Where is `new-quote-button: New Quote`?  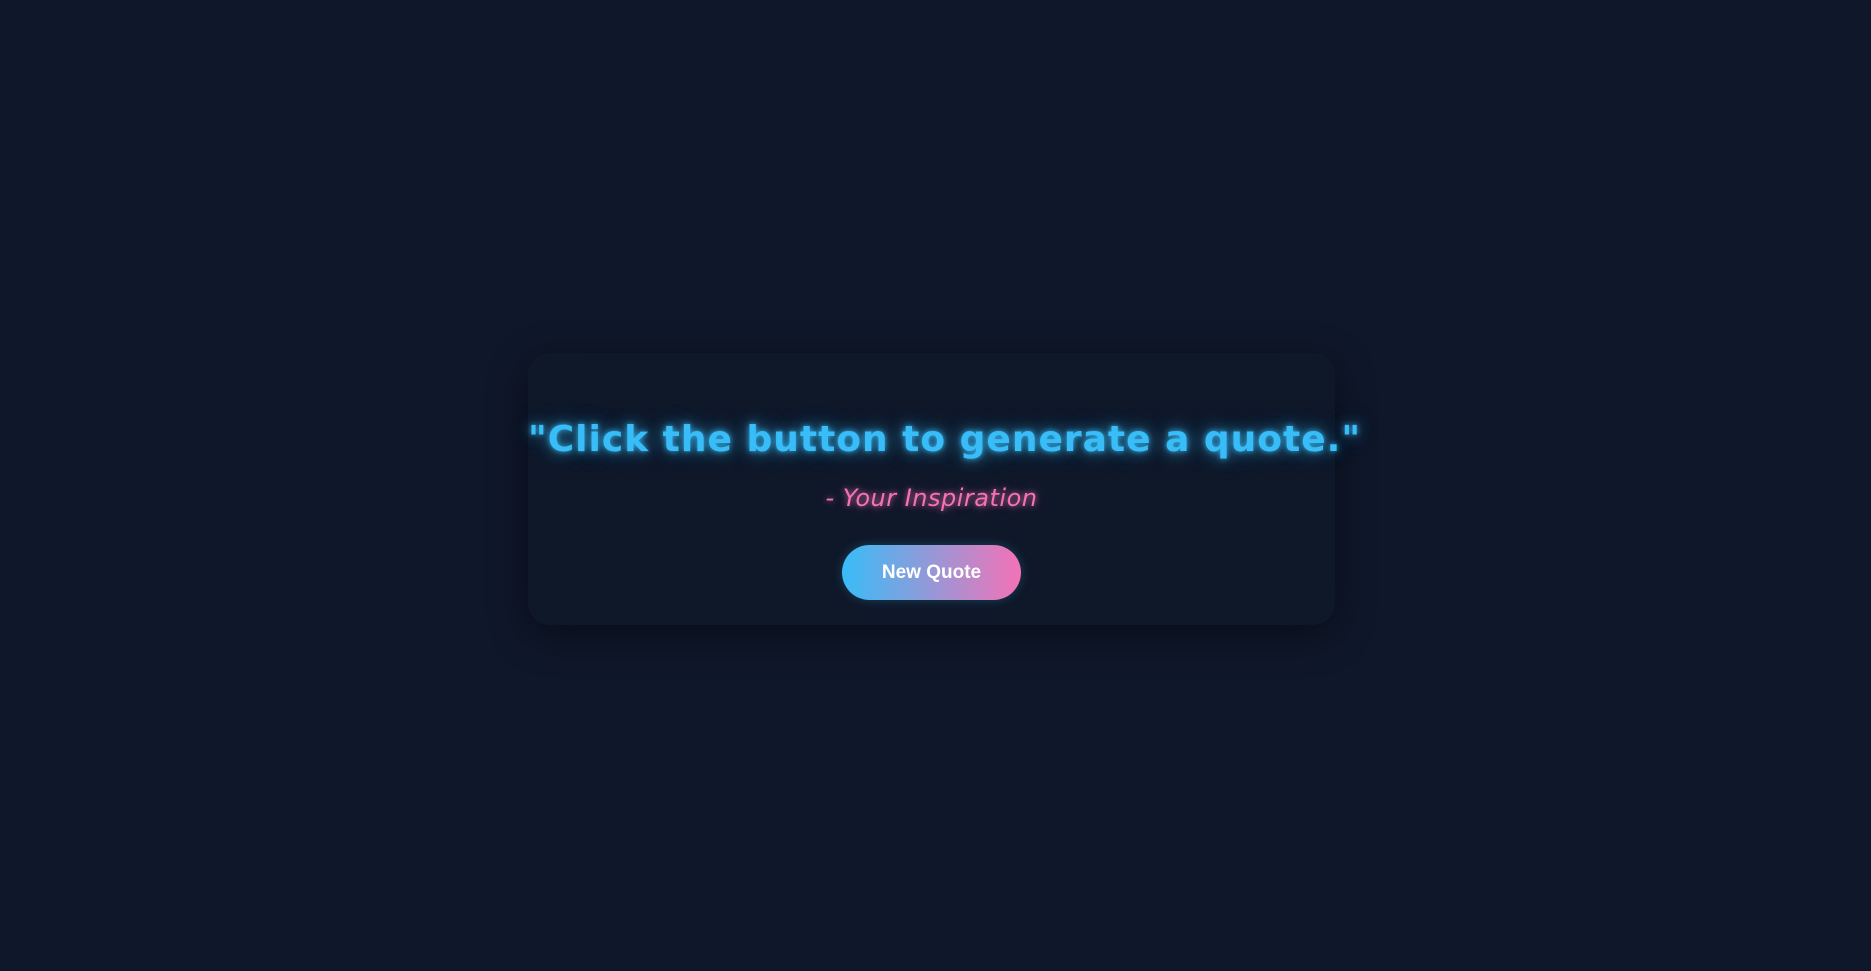 new-quote-button: New Quote is located at coordinates (931, 572).